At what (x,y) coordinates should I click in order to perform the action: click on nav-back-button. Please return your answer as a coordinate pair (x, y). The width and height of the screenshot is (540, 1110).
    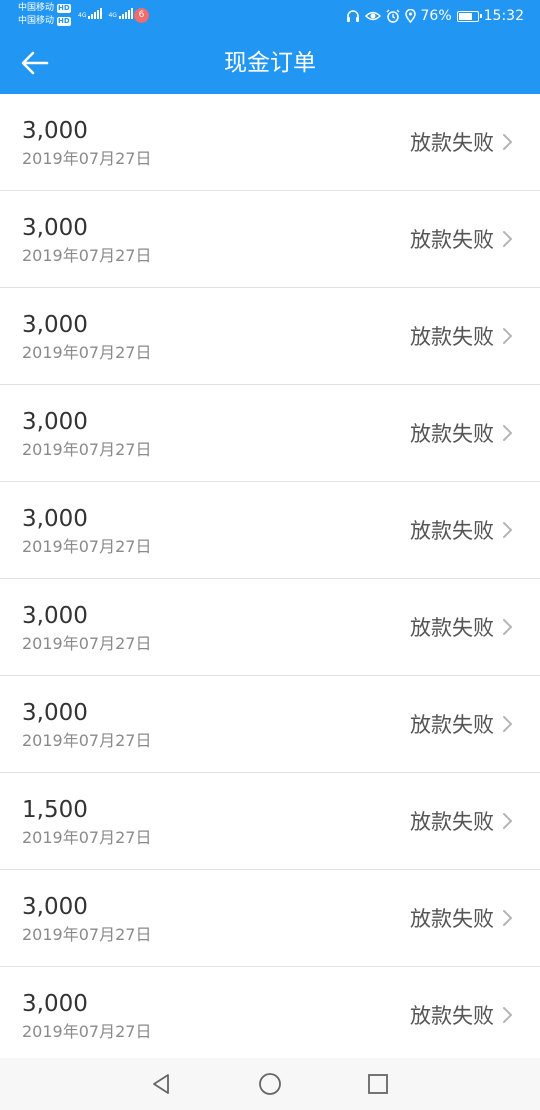
    Looking at the image, I should click on (161, 1084).